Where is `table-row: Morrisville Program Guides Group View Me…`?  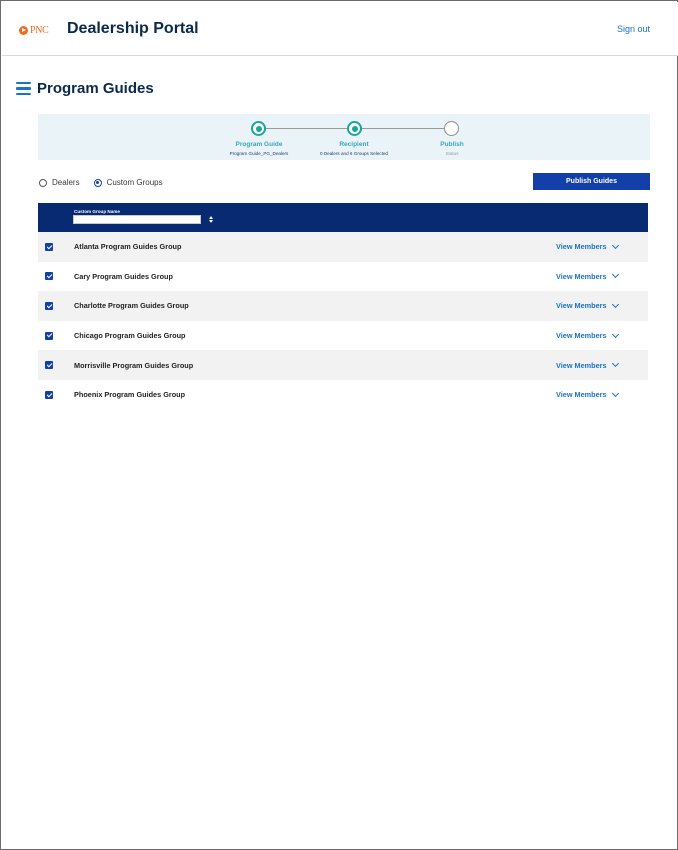
table-row: Morrisville Program Guides Group View Me… is located at coordinates (343, 365).